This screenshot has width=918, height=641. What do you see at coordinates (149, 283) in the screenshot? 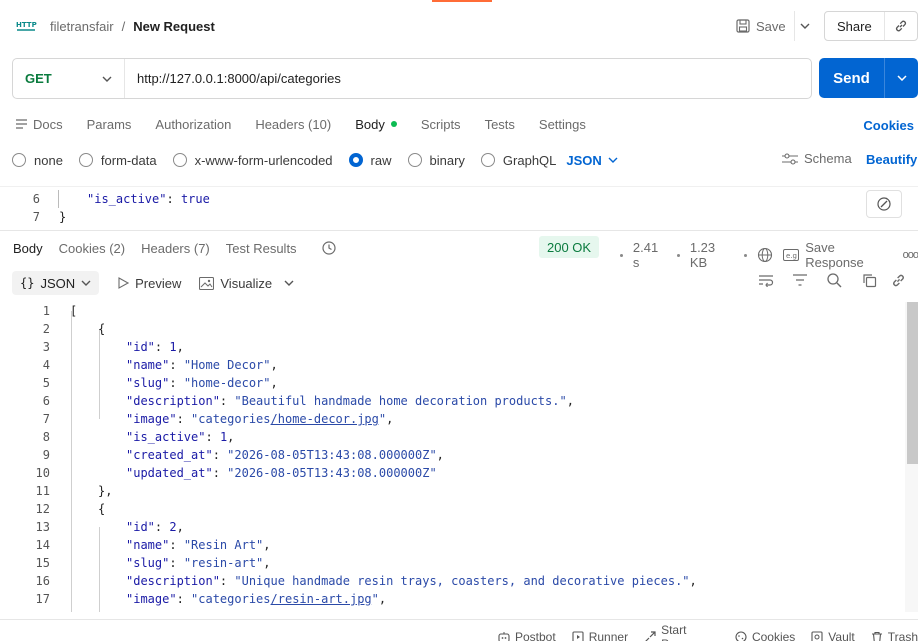
I see `preview-button: Preview` at bounding box center [149, 283].